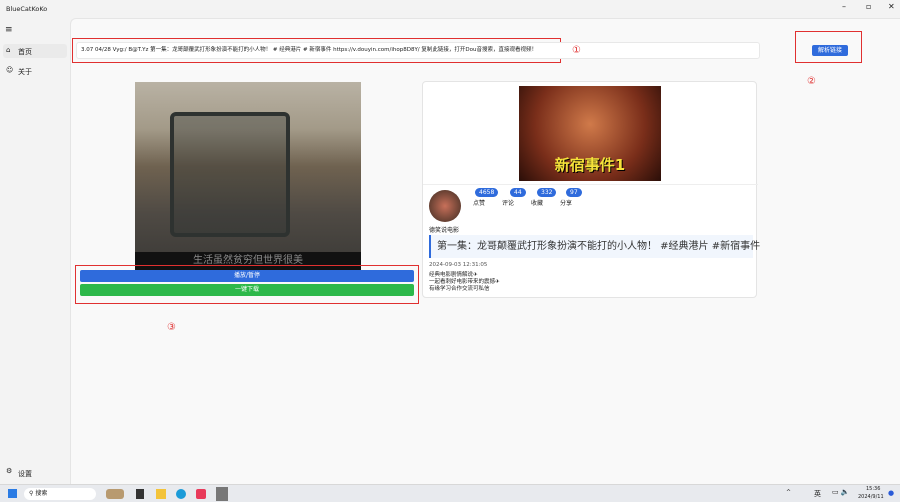 The height and width of the screenshot is (502, 900). I want to click on settings-label: 设置, so click(25, 474).